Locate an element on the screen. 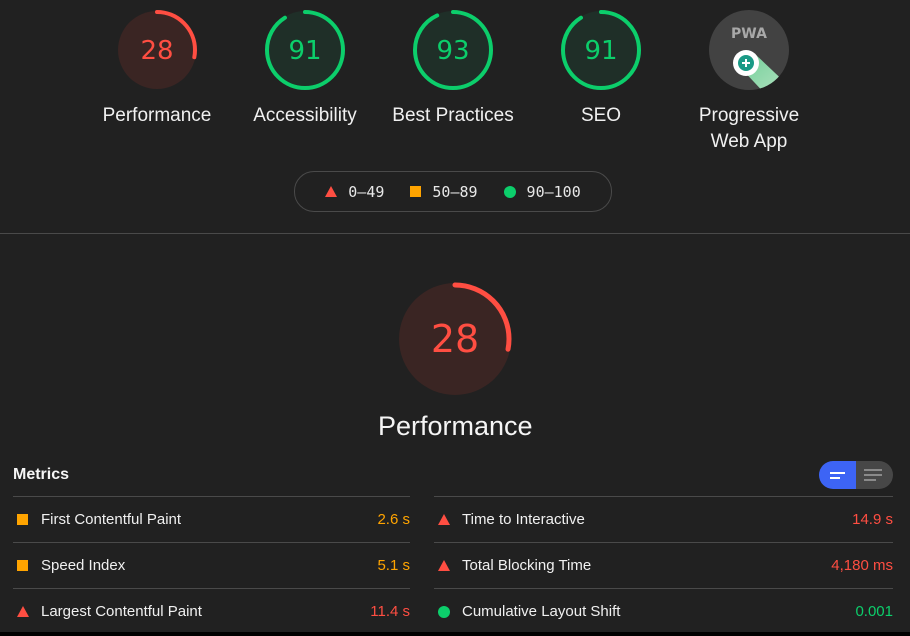  metric-value: 4,180 ms is located at coordinates (862, 565).